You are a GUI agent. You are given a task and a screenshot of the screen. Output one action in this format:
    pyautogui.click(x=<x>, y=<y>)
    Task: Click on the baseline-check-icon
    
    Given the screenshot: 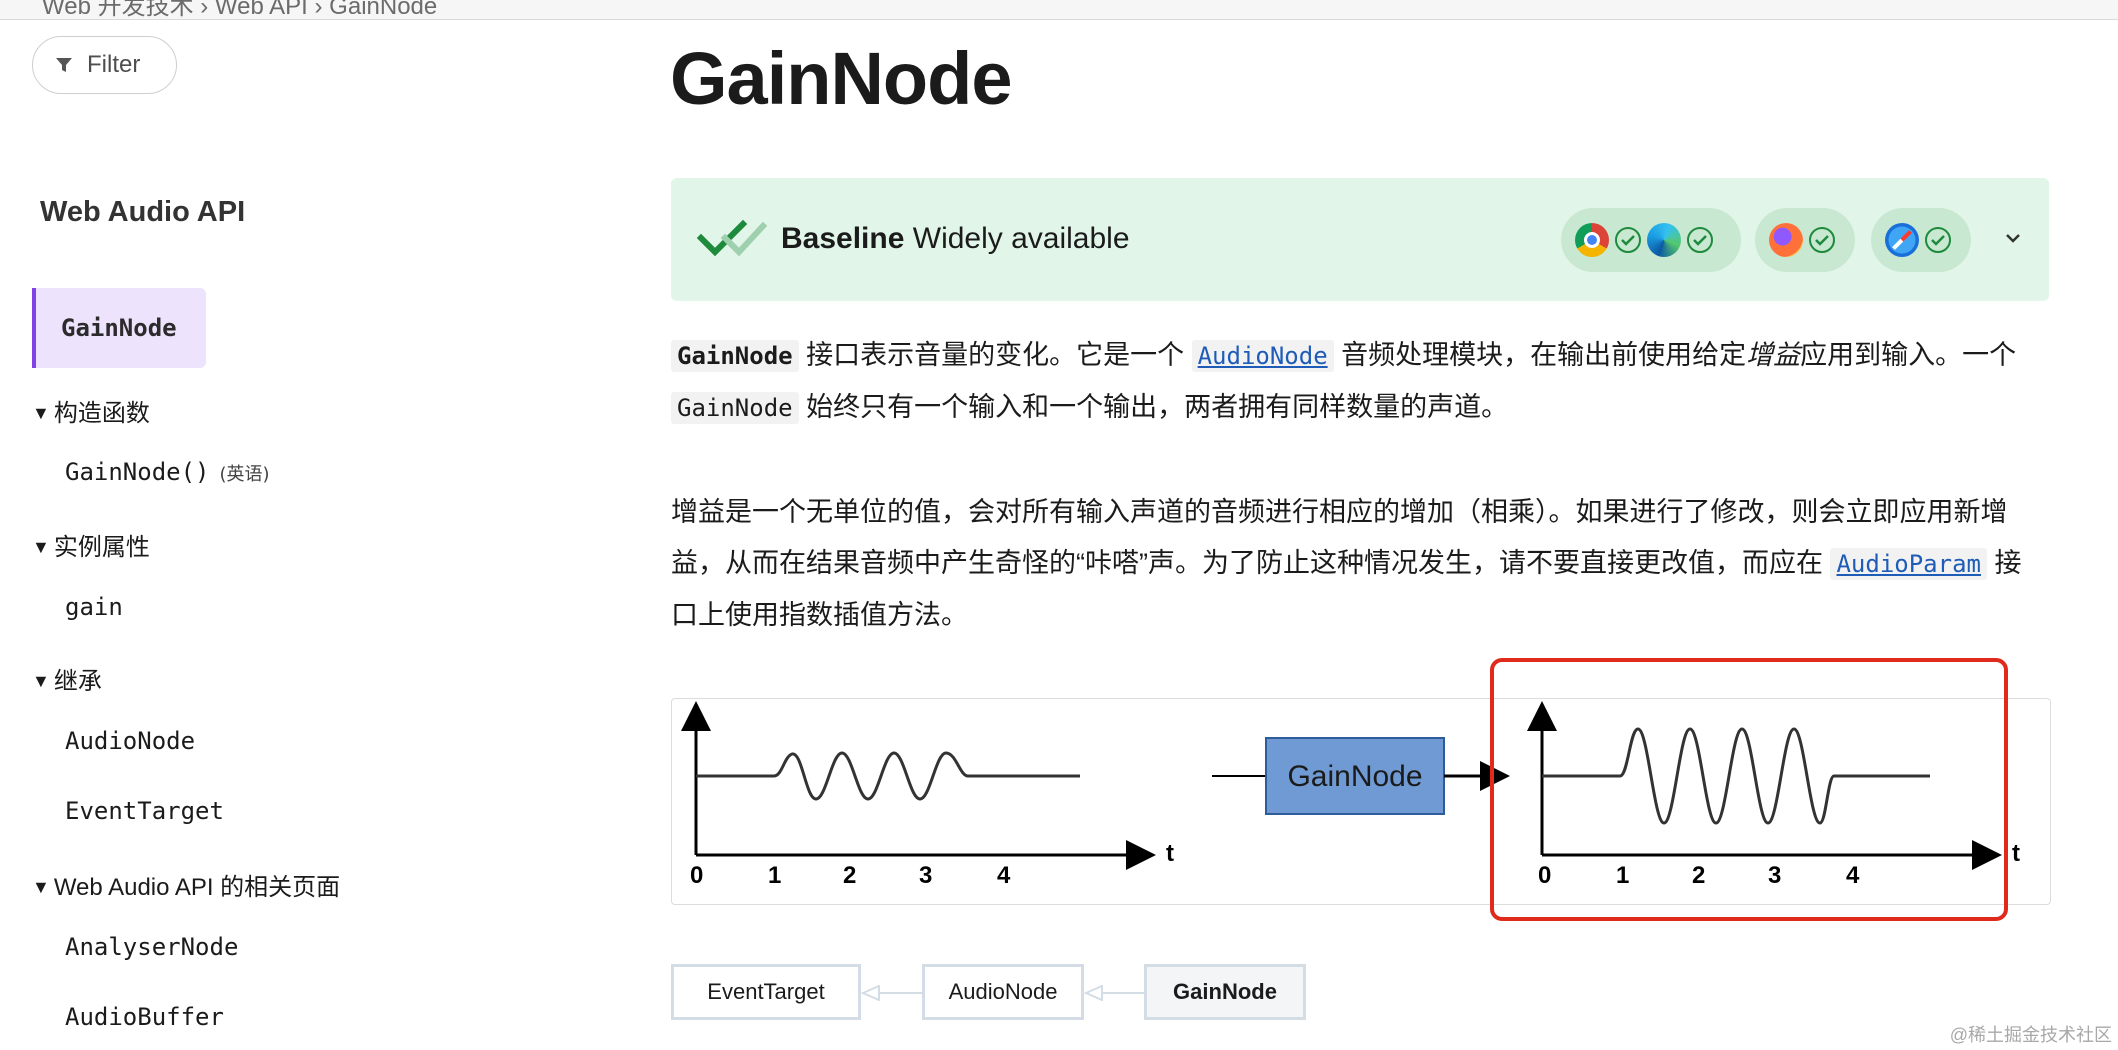 What is the action you would take?
    pyautogui.click(x=732, y=238)
    